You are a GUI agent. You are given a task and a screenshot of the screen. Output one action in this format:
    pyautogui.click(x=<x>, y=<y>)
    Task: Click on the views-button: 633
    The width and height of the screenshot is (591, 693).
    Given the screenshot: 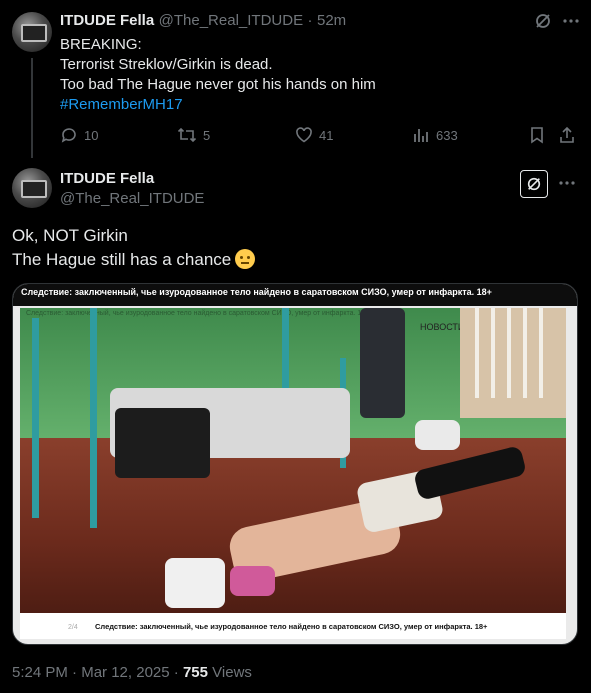 What is the action you would take?
    pyautogui.click(x=435, y=135)
    